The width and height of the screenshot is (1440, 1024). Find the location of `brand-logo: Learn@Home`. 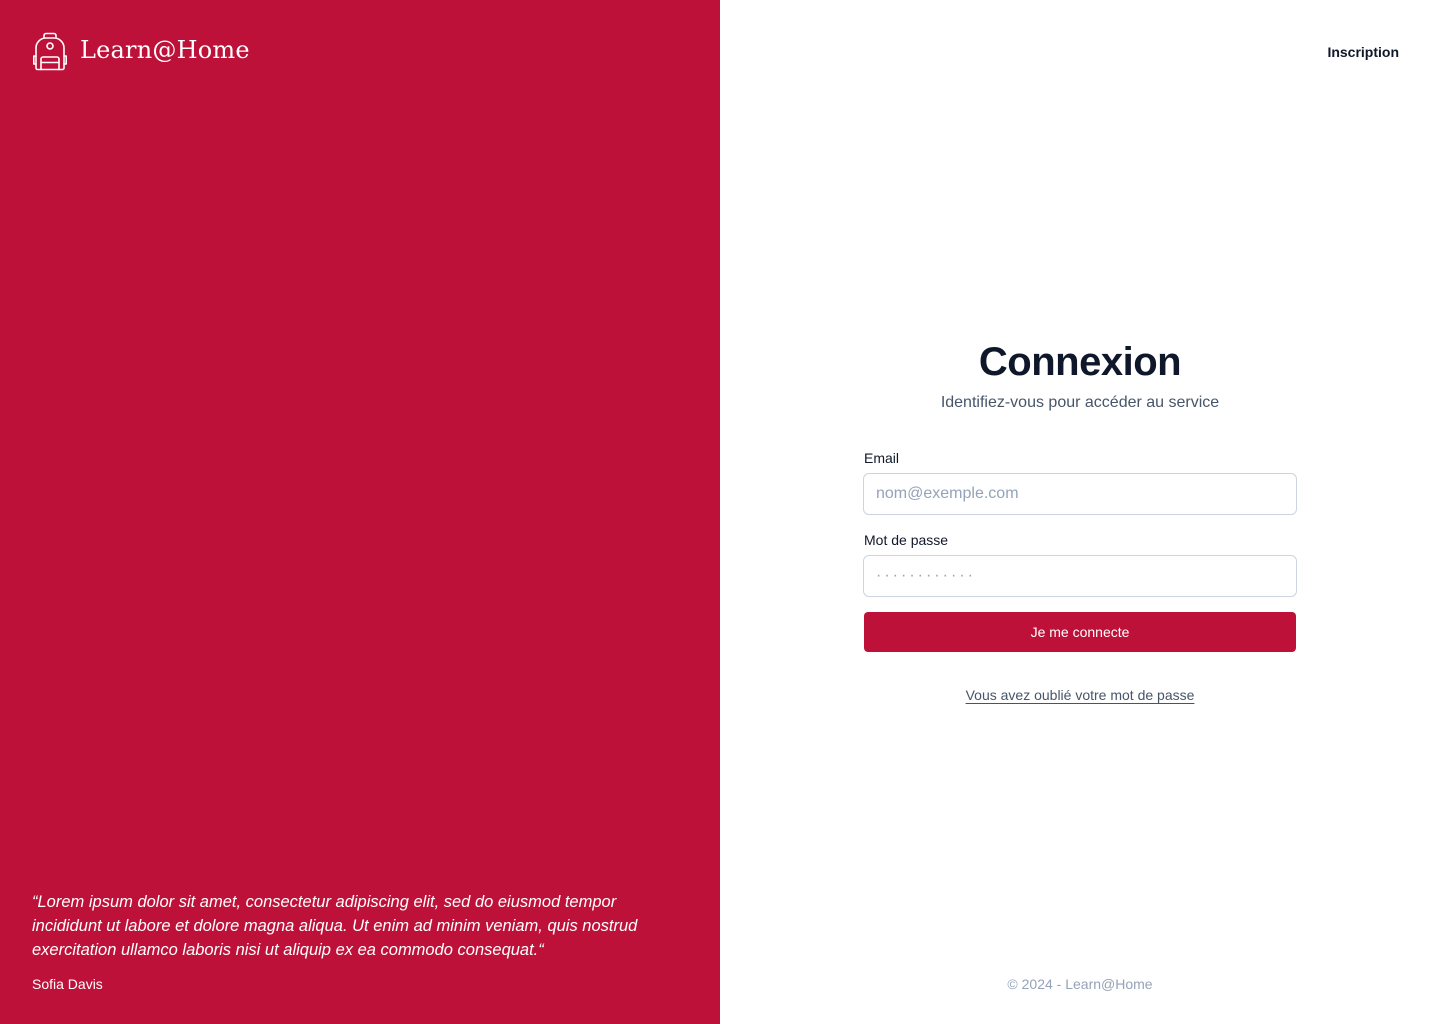

brand-logo: Learn@Home is located at coordinates (141, 51).